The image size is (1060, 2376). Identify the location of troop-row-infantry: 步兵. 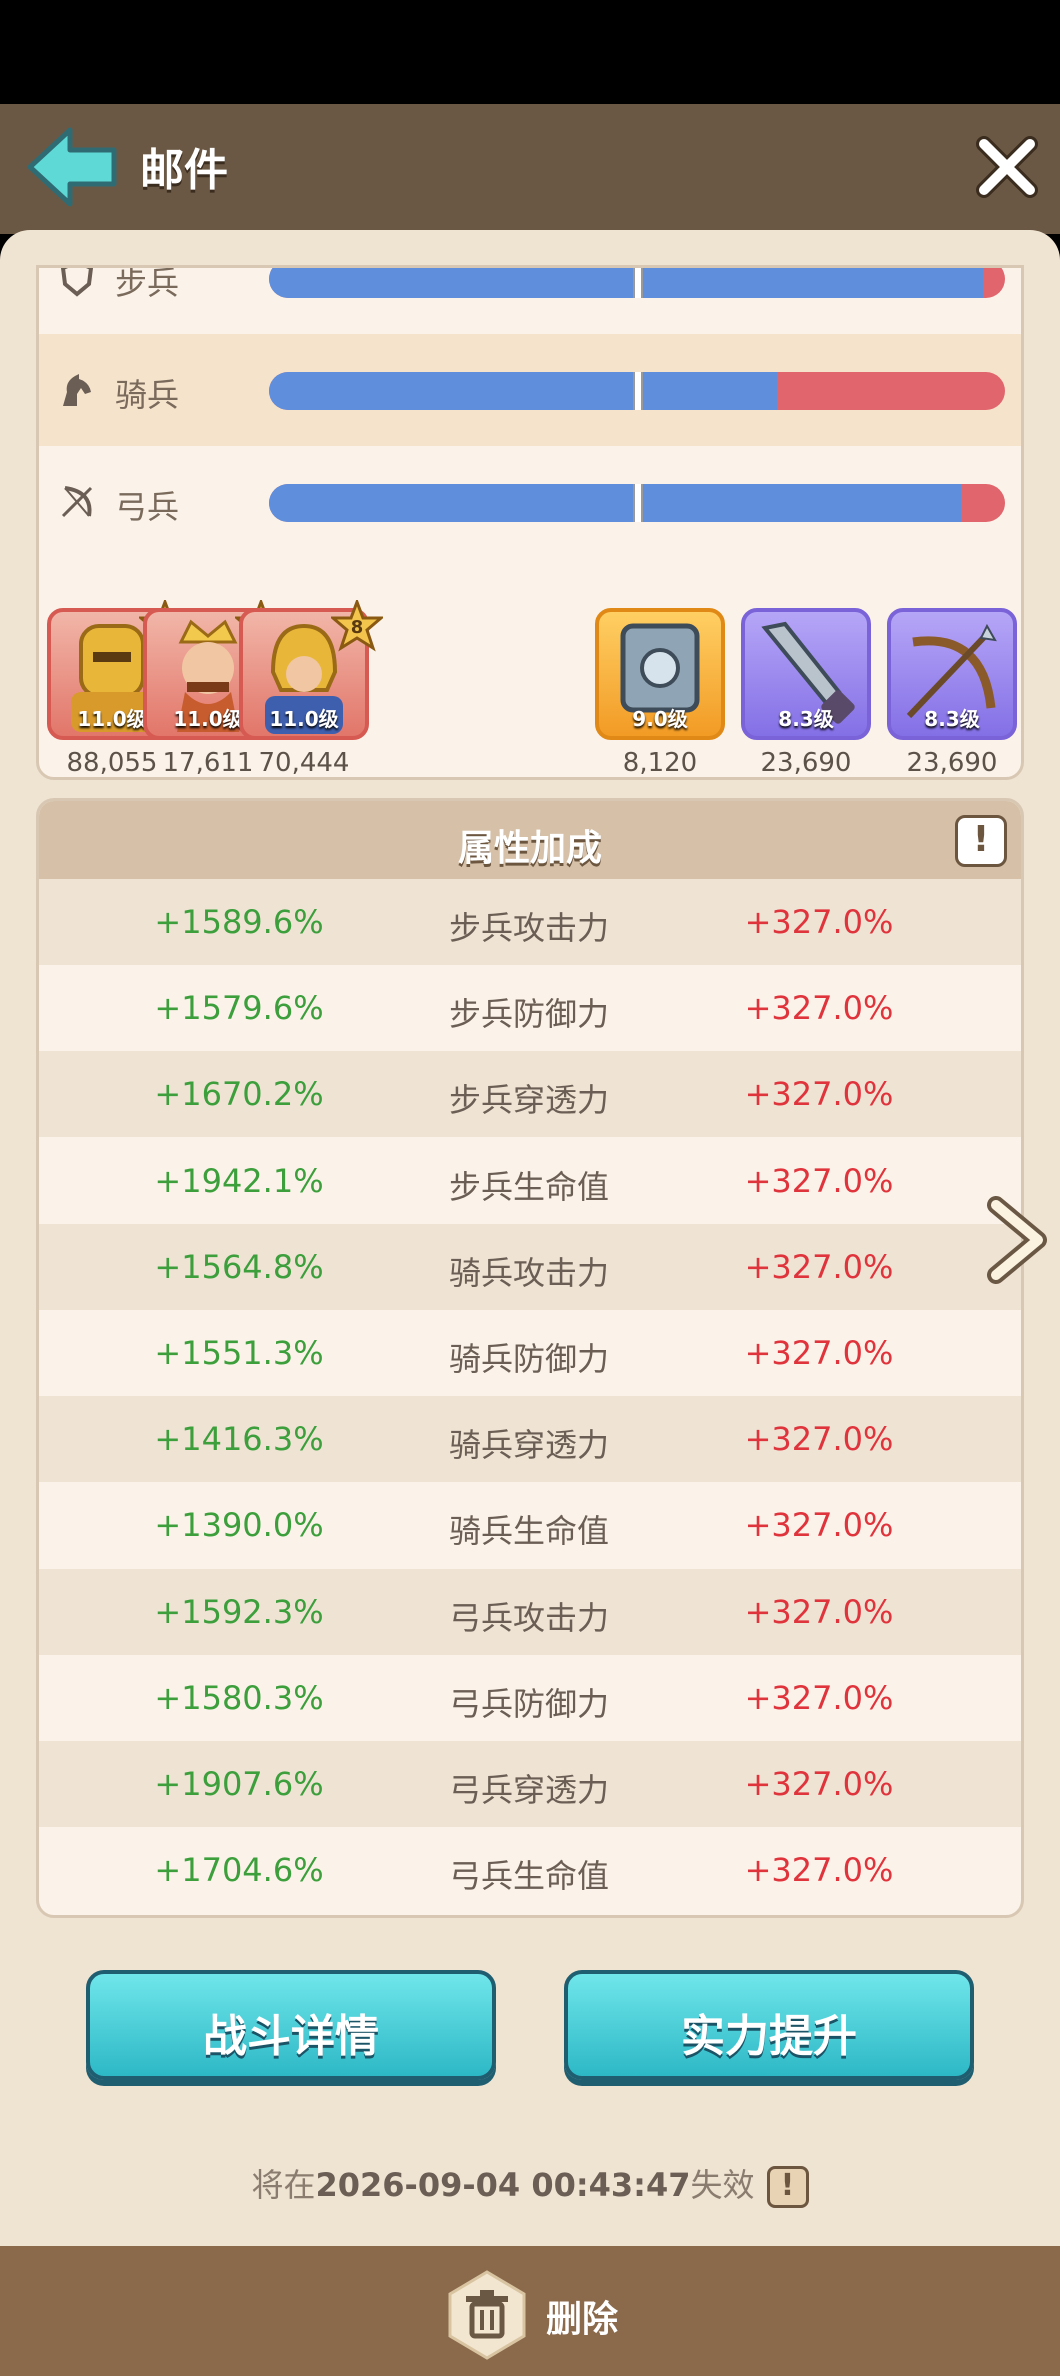
(530, 299).